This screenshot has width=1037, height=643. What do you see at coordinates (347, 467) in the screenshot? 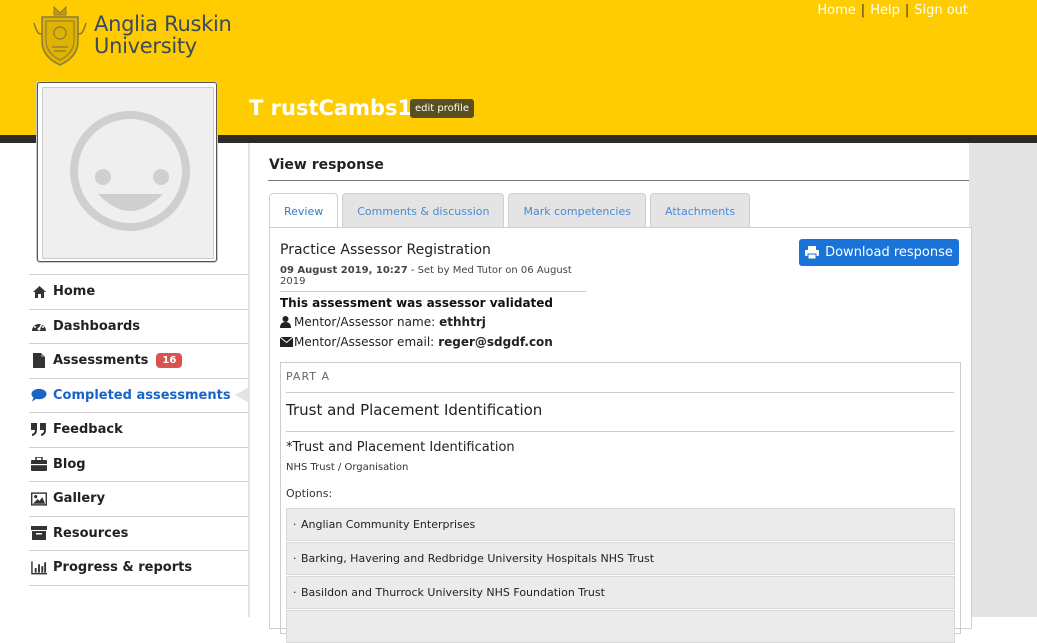
I see `question-subtitle: NHS Trust / Organisation` at bounding box center [347, 467].